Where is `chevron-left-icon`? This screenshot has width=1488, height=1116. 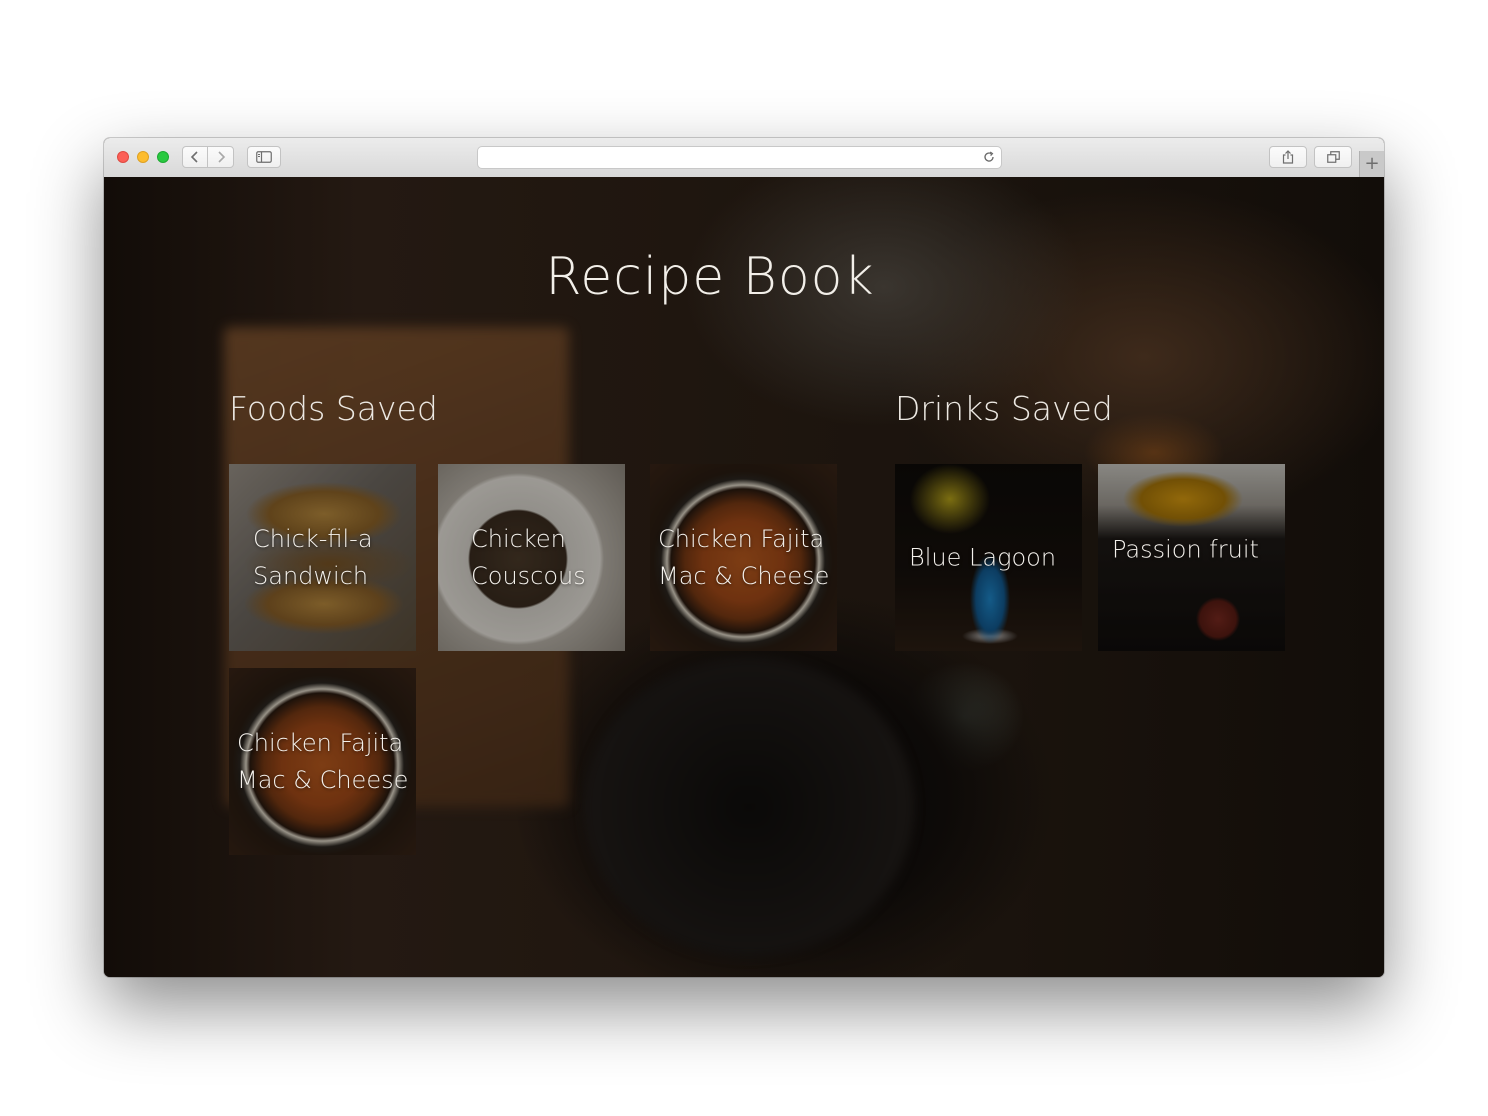
chevron-left-icon is located at coordinates (194, 157).